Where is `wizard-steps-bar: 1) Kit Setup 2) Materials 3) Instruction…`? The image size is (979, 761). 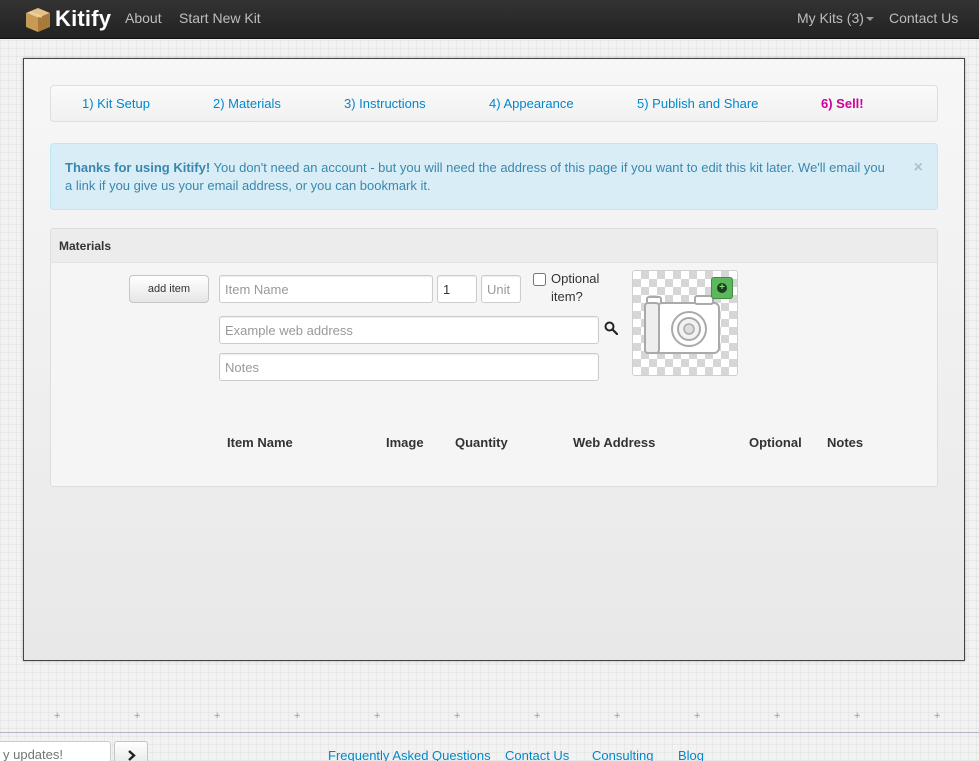
wizard-steps-bar: 1) Kit Setup 2) Materials 3) Instruction… is located at coordinates (494, 103).